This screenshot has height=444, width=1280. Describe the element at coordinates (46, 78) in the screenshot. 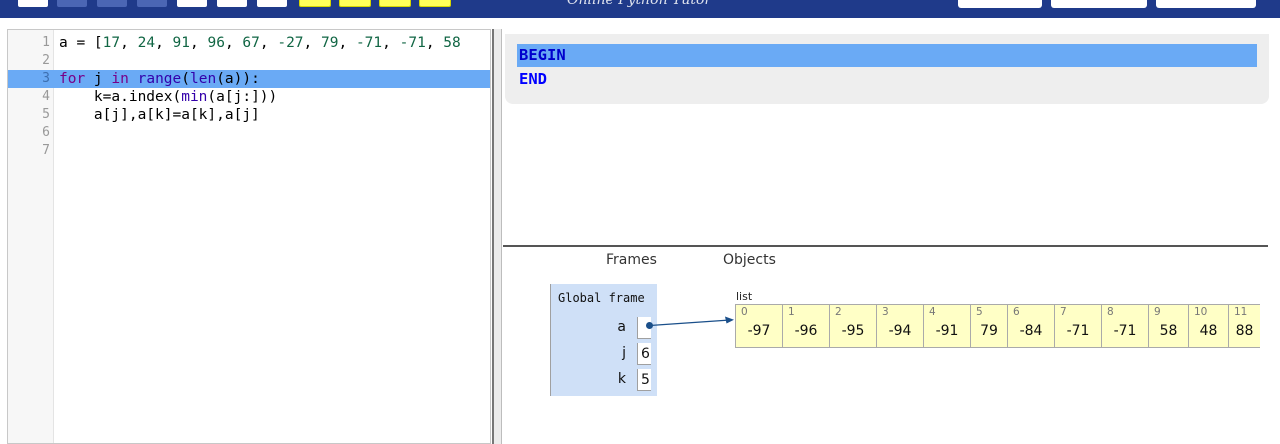

I see `line-number: 3` at that location.